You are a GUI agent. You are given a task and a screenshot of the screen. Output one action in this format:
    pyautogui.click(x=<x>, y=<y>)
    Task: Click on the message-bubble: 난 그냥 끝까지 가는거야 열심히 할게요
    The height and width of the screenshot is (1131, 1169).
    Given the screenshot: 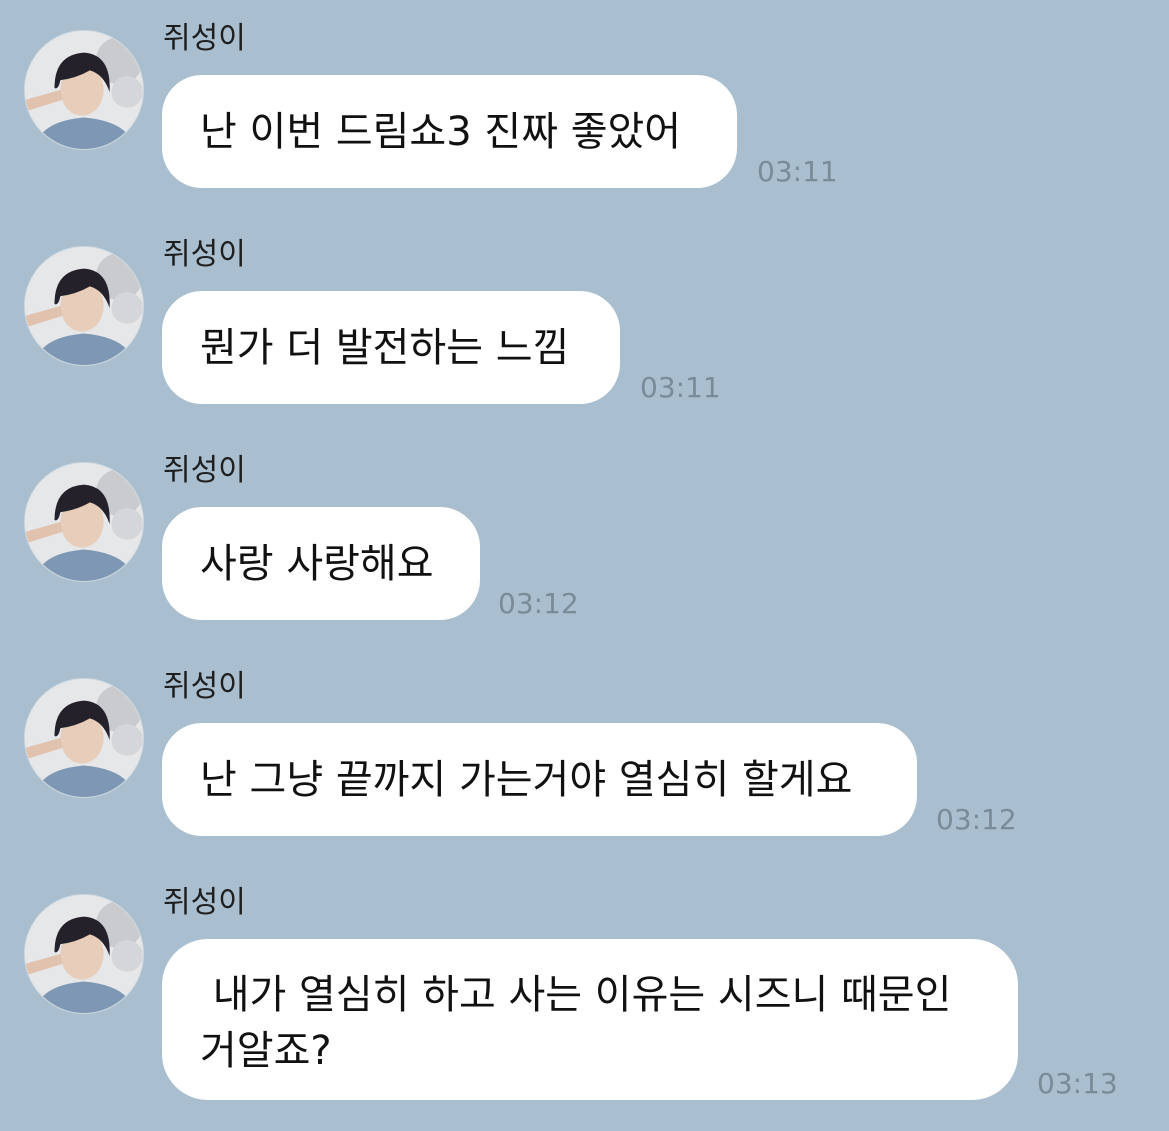 What is the action you would take?
    pyautogui.click(x=539, y=779)
    